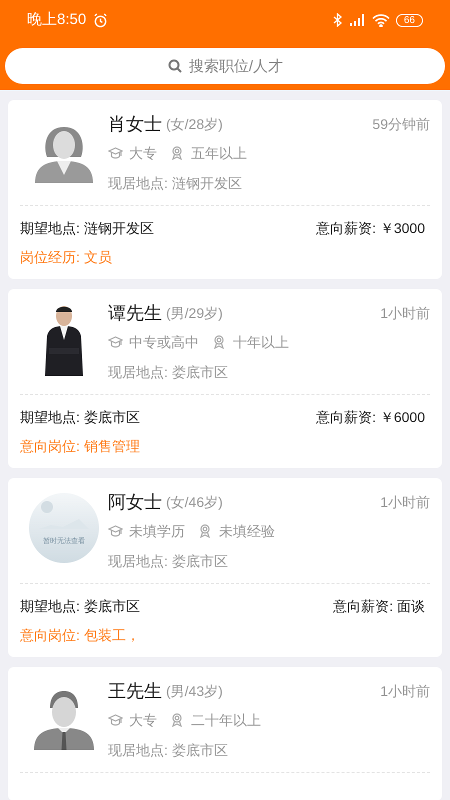 The image size is (450, 800). What do you see at coordinates (381, 20) in the screenshot?
I see `wifi-icon` at bounding box center [381, 20].